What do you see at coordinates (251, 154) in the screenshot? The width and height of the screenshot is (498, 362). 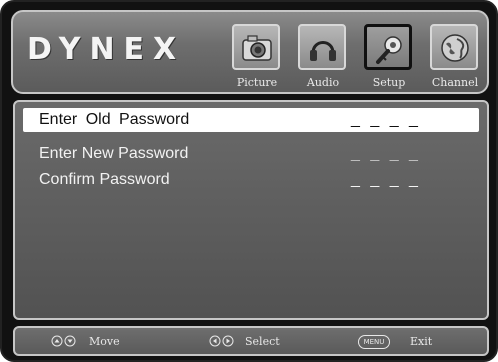 I see `new-password-row: Enter New Password _ _ _ _` at bounding box center [251, 154].